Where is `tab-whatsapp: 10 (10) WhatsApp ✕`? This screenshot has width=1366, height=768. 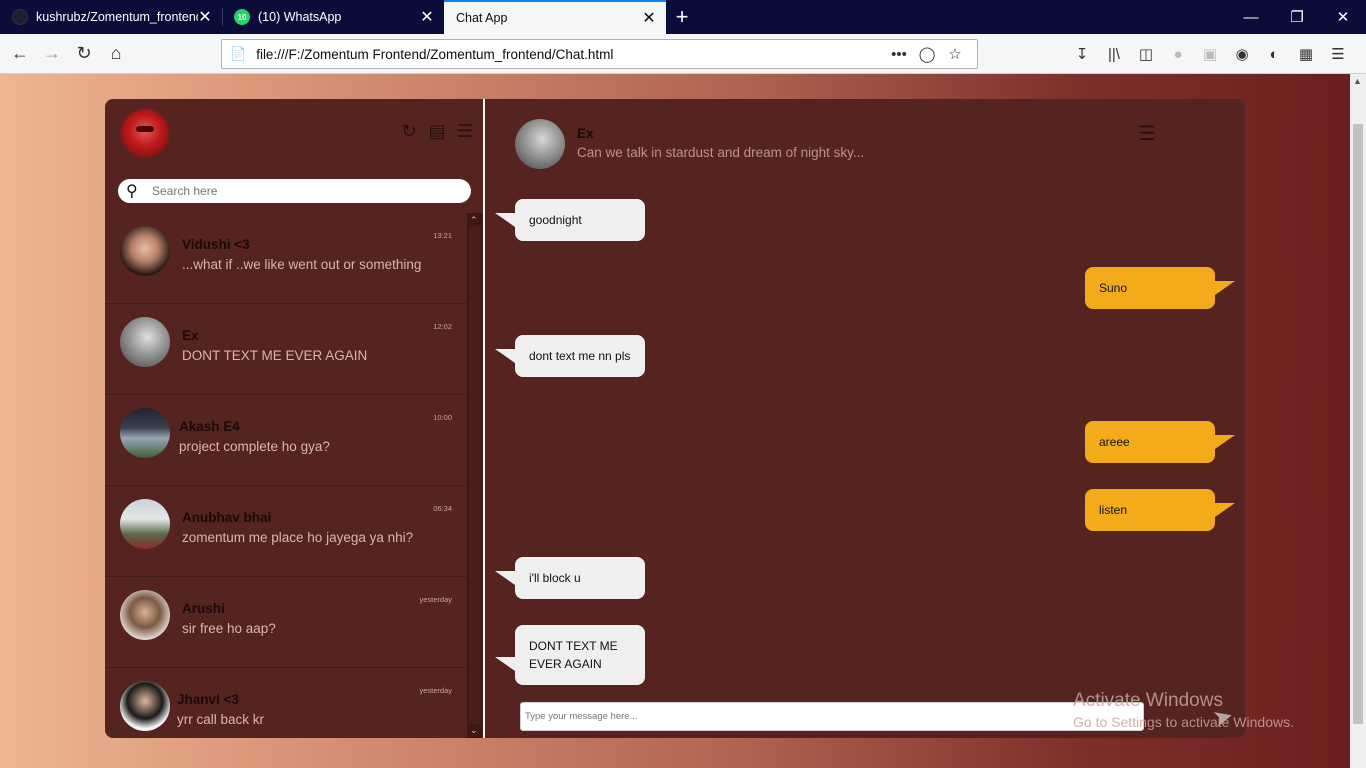
tab-whatsapp: 10 (10) WhatsApp ✕ is located at coordinates (333, 17).